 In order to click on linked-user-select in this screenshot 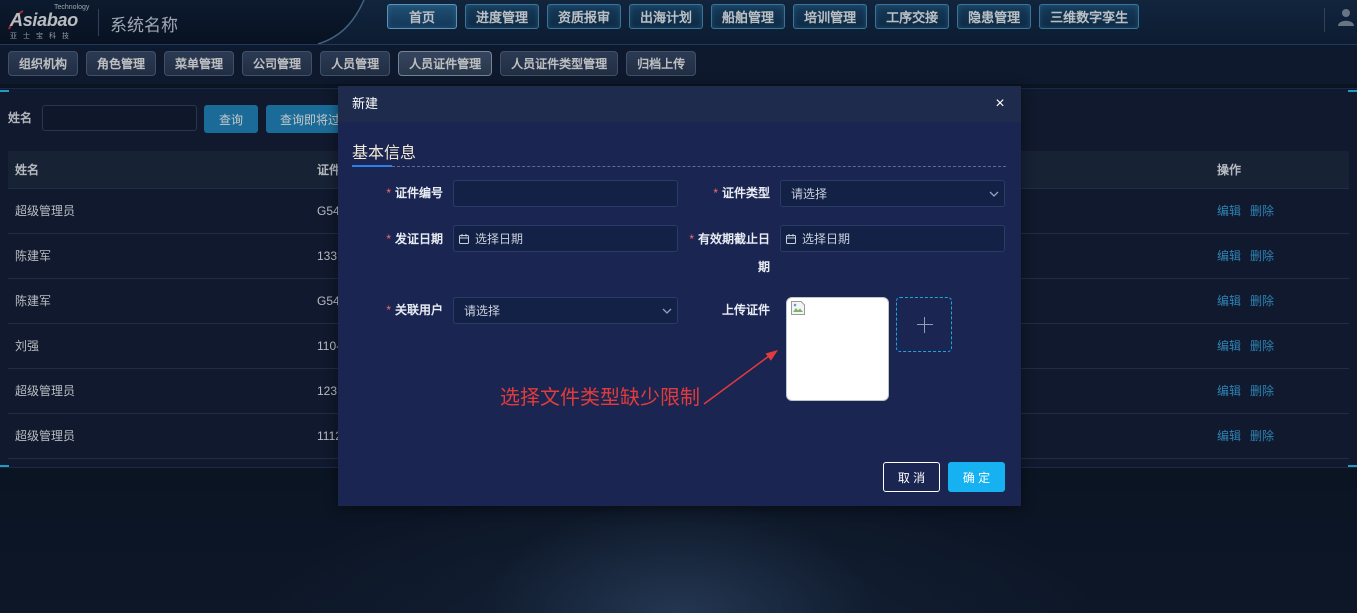, I will do `click(565, 310)`.